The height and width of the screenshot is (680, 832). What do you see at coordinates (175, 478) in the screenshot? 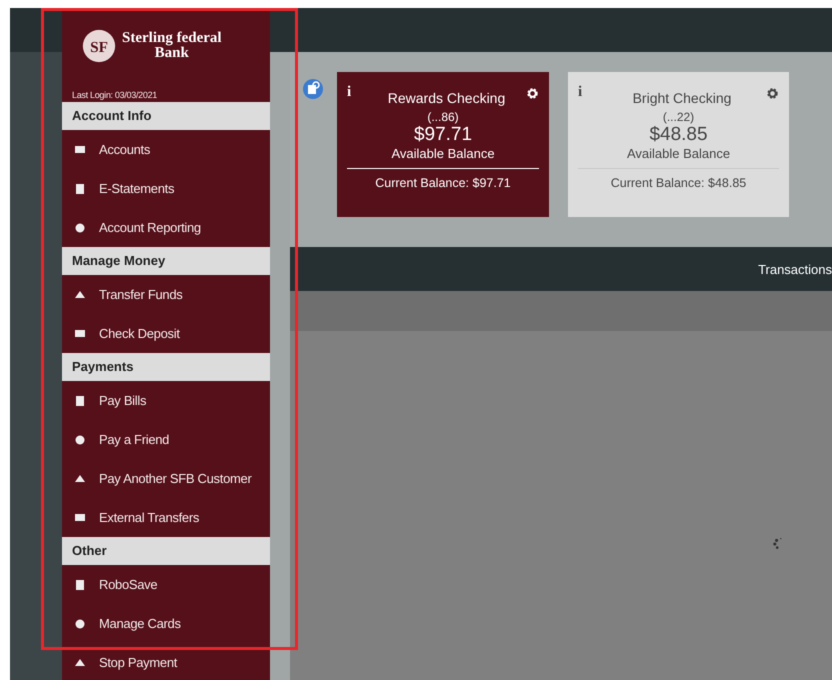
I see `menu-item-label: Pay Another SFB Customer` at bounding box center [175, 478].